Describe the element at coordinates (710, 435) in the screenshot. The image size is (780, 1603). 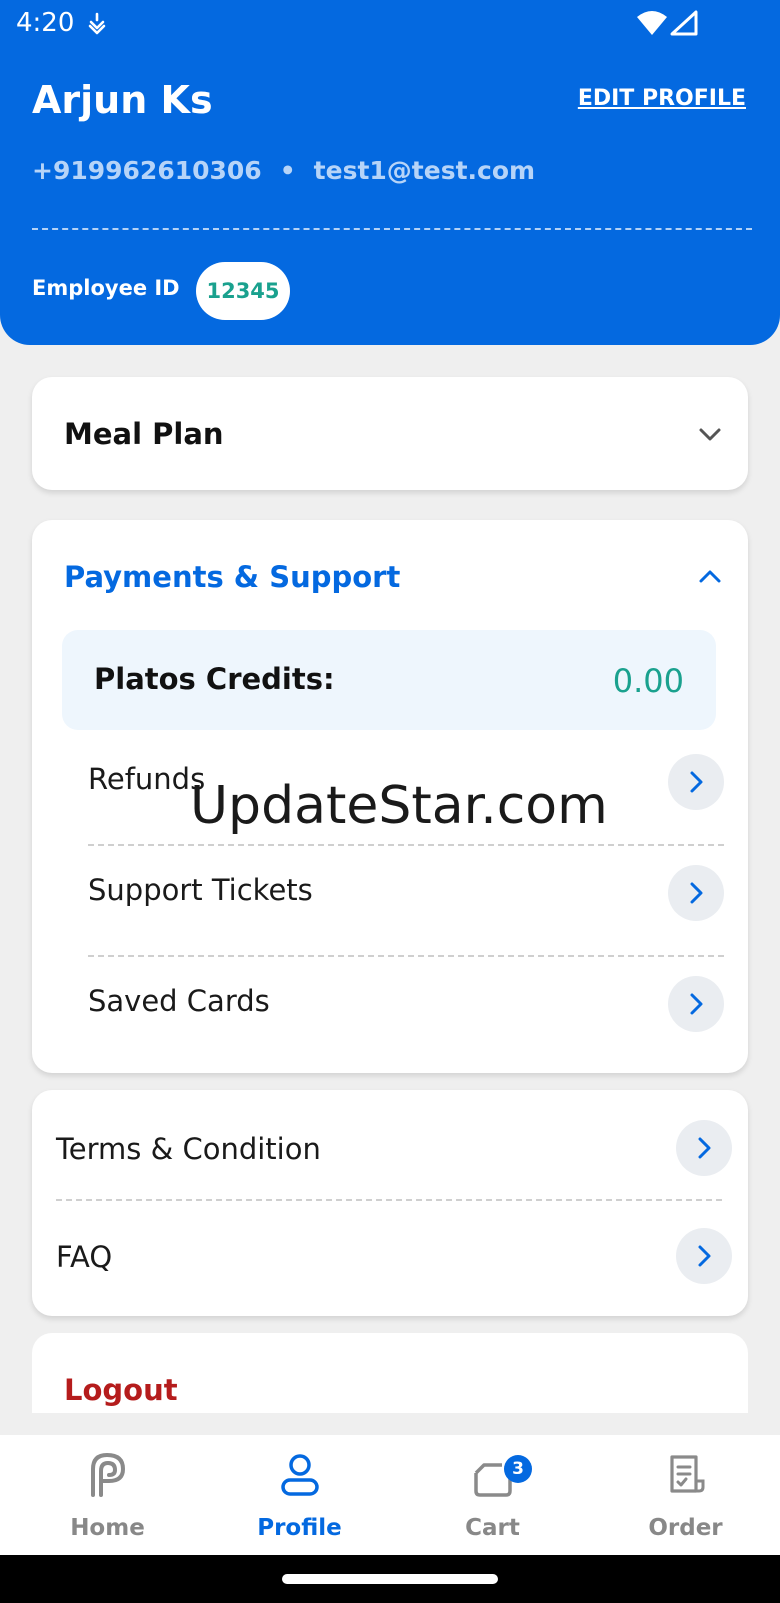
I see `chevron-down-icon` at that location.